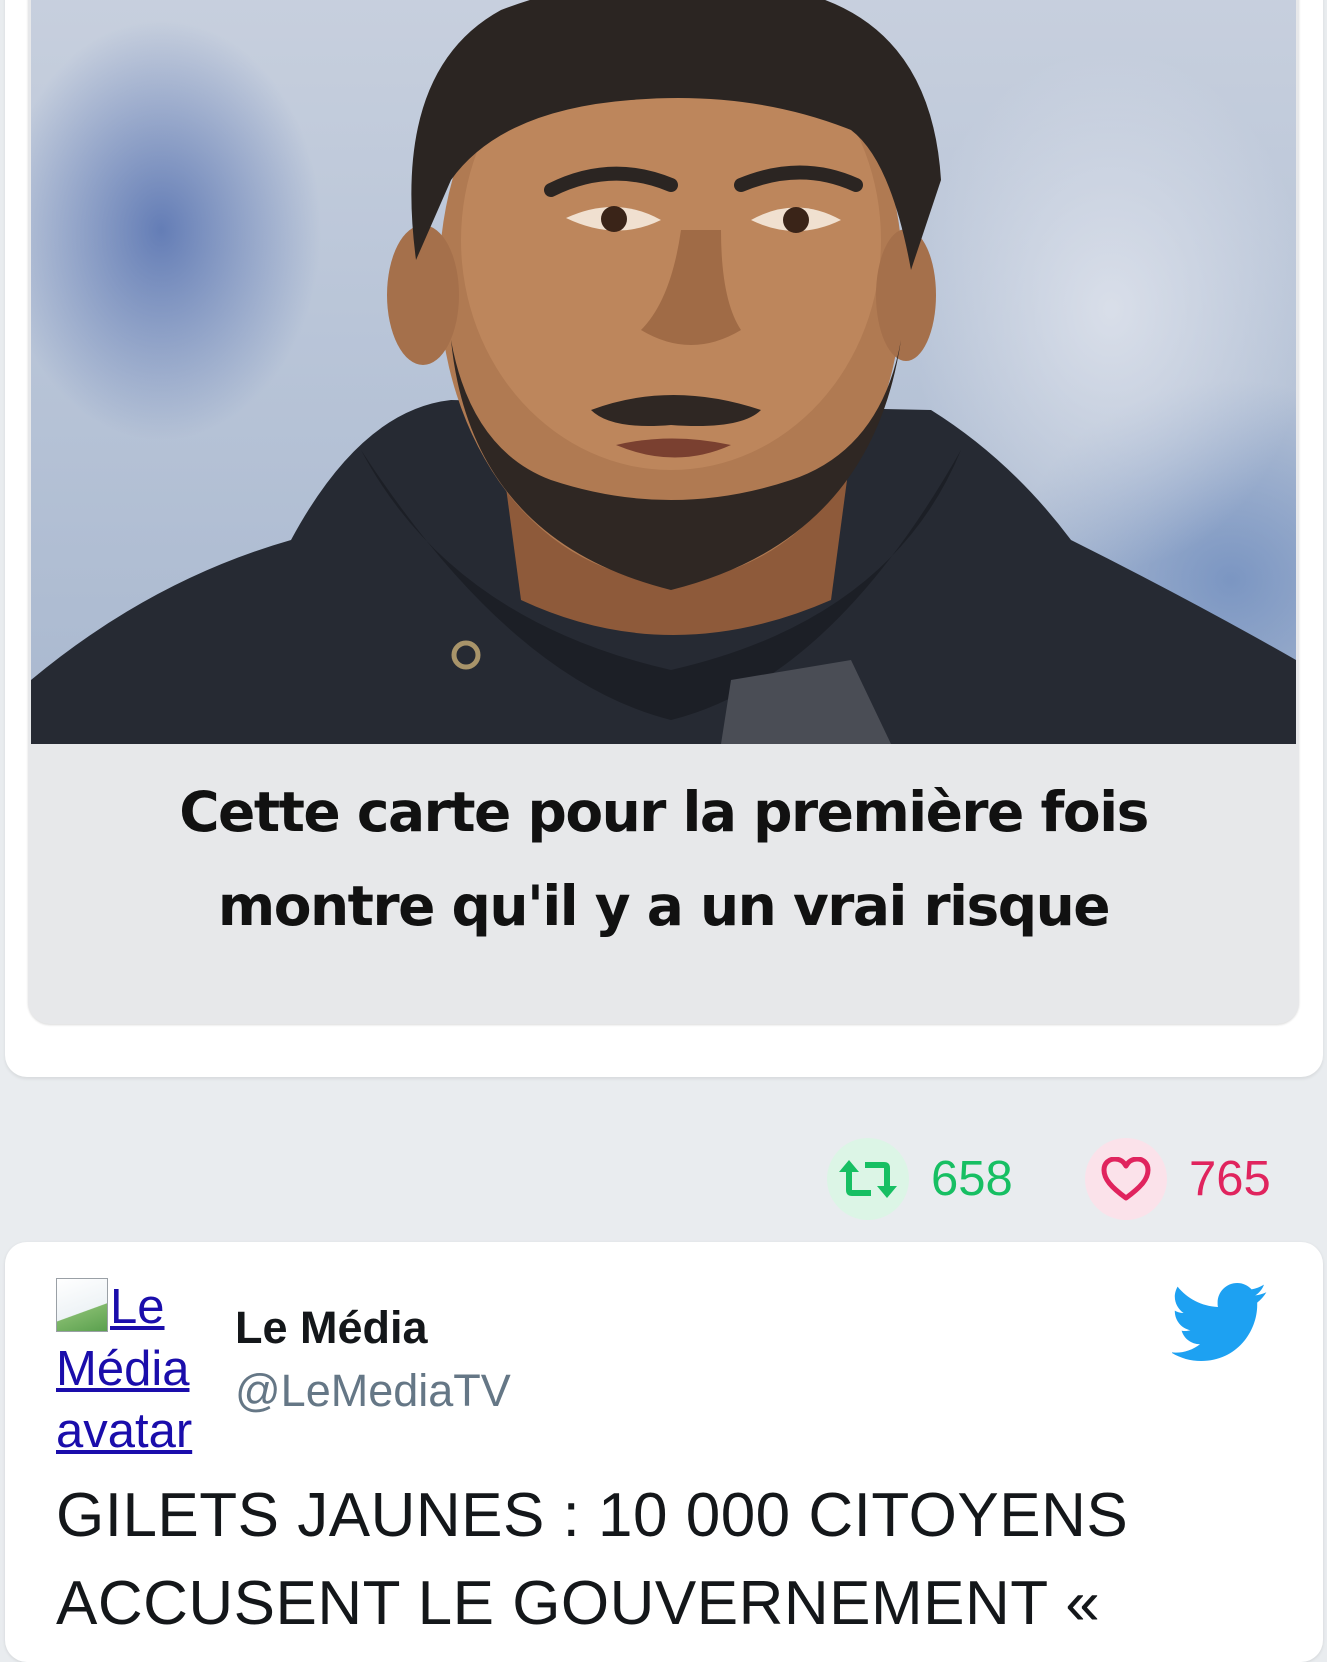 The height and width of the screenshot is (1662, 1327). I want to click on like-stat: 765, so click(1178, 1179).